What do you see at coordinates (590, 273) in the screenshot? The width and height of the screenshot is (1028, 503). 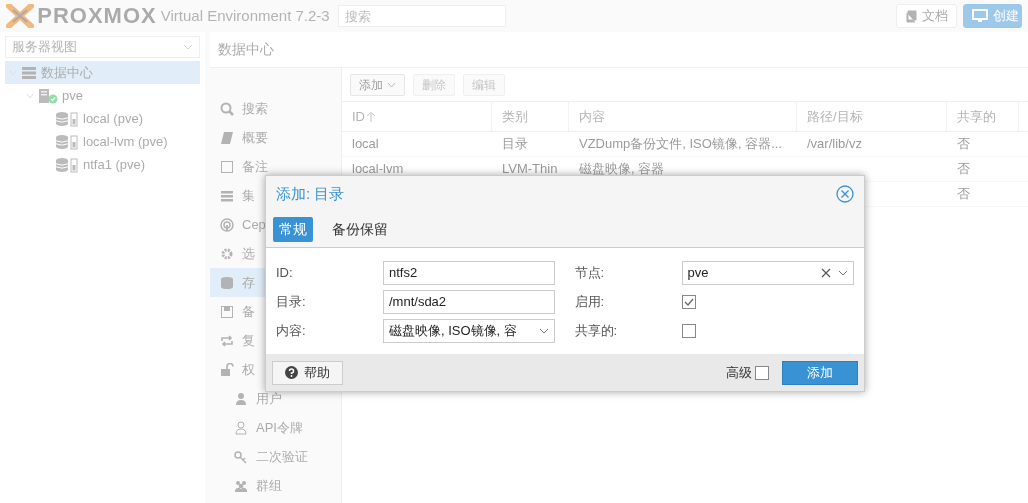 I see `field-label: 节点:` at bounding box center [590, 273].